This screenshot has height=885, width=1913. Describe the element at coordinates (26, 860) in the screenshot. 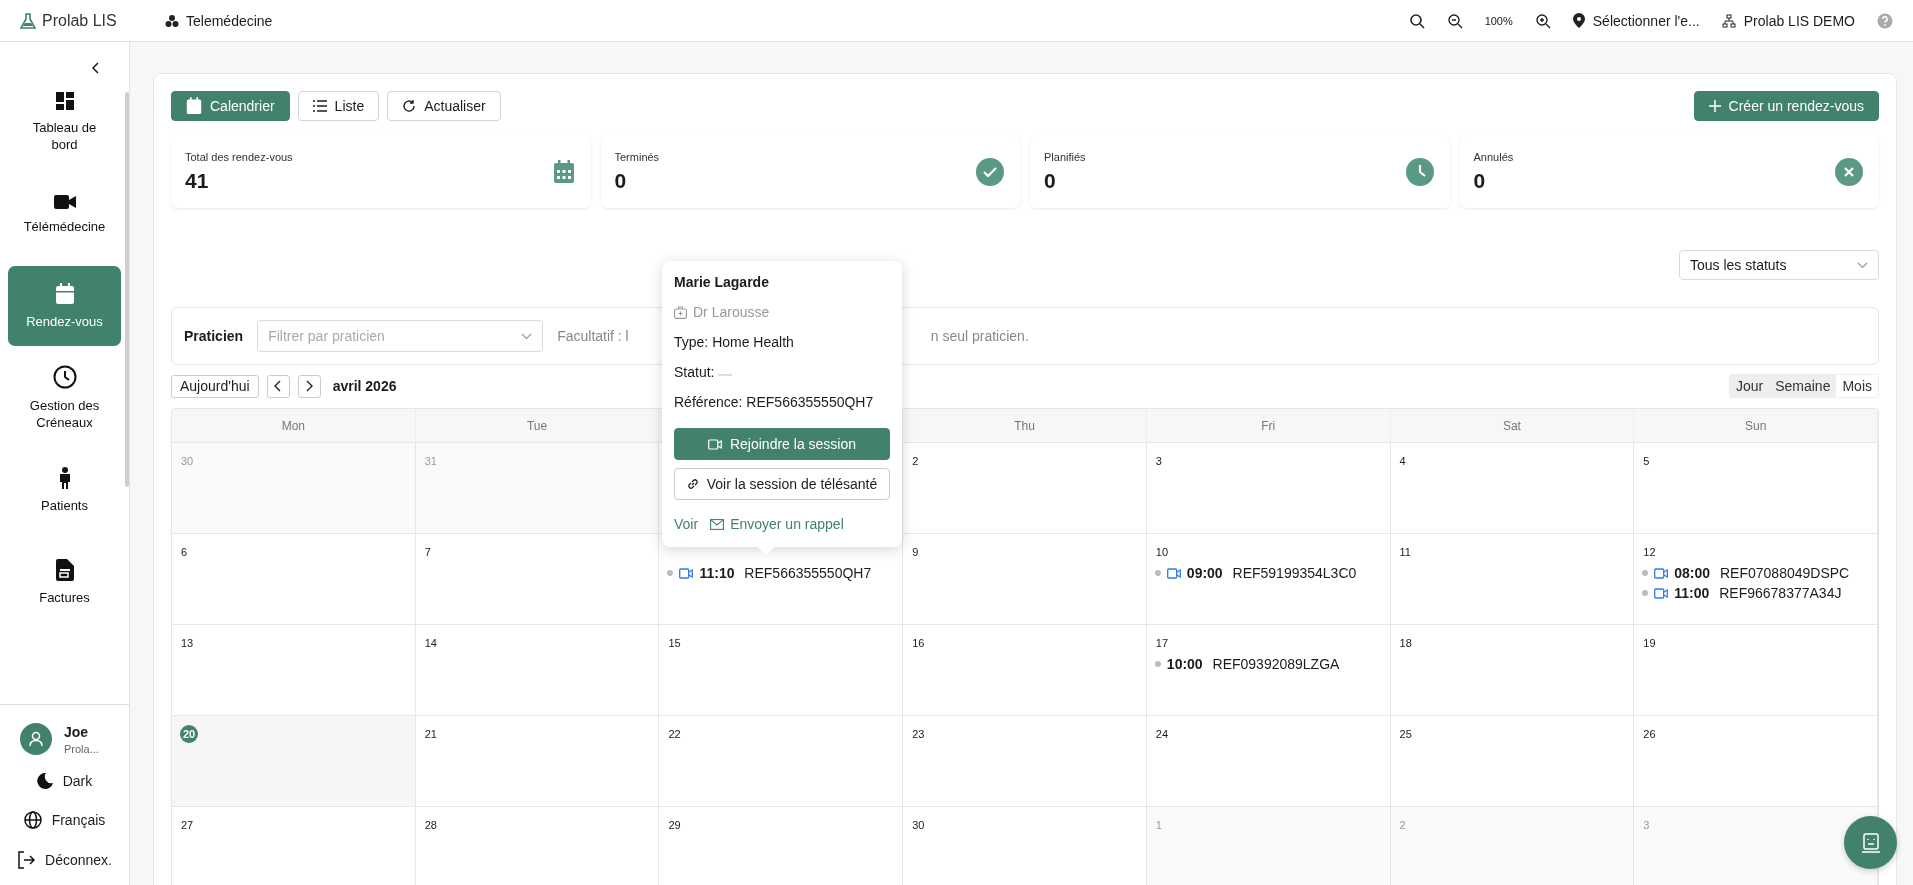

I see `logout-icon` at that location.